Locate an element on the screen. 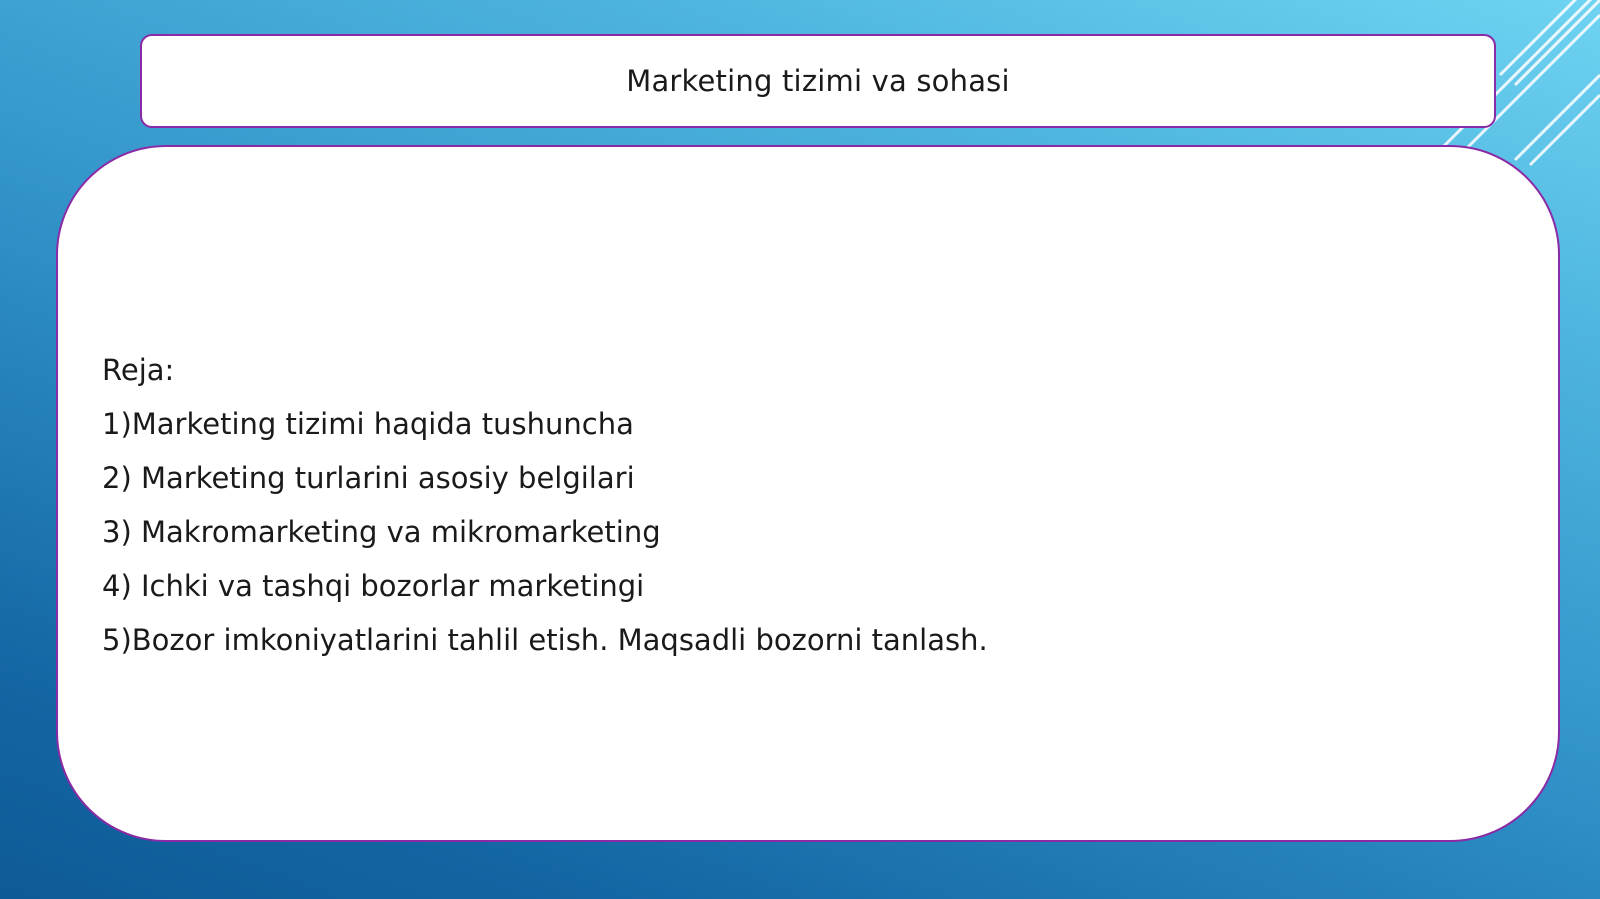  plan-item-2: 2) Marketing turlarini asosiy belgilari is located at coordinates (368, 478).